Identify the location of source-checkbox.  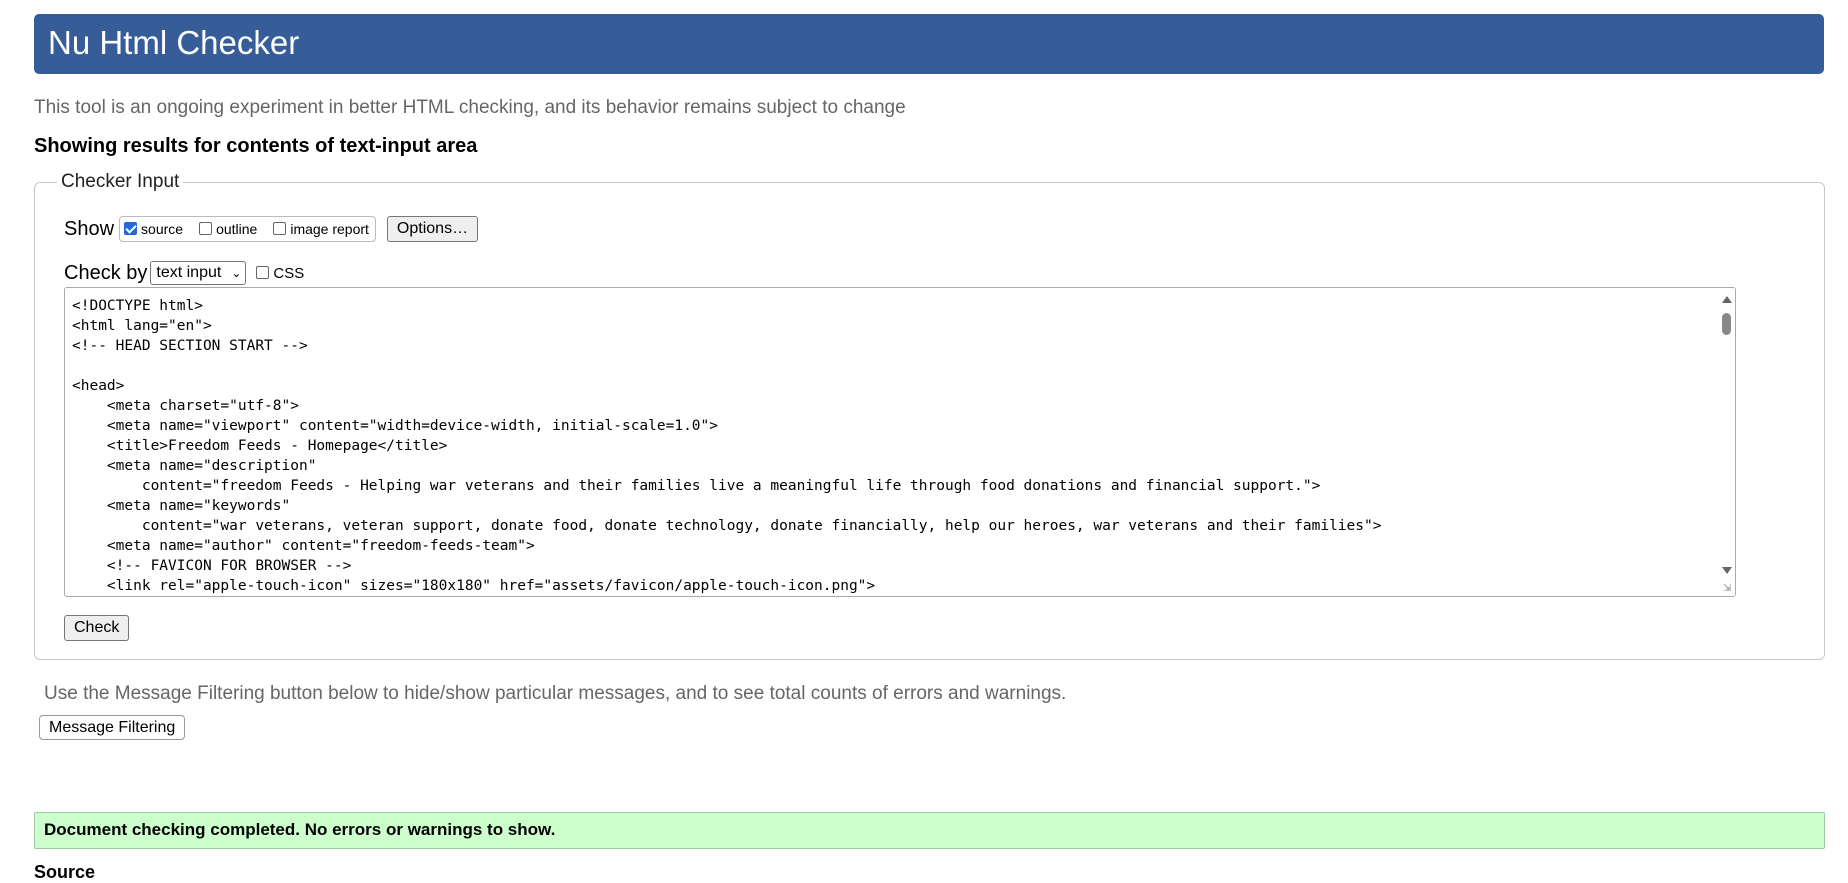
(131, 228).